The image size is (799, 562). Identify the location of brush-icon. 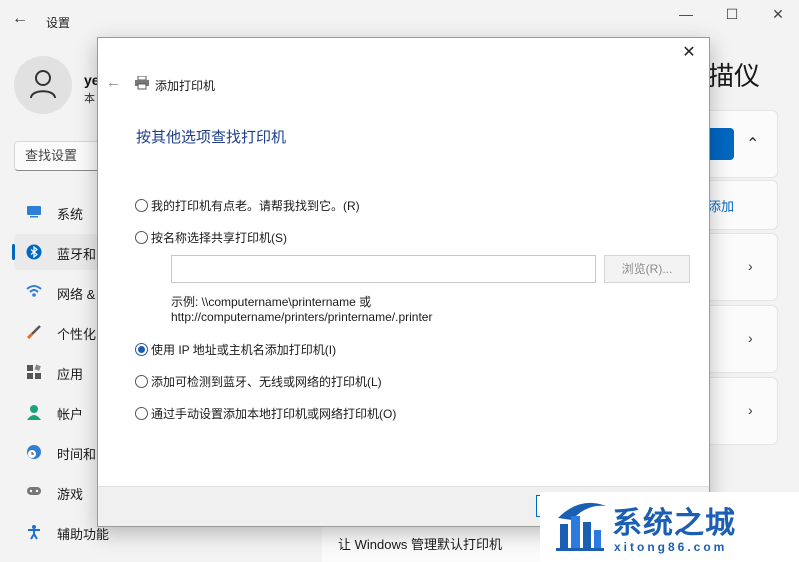
(34, 332).